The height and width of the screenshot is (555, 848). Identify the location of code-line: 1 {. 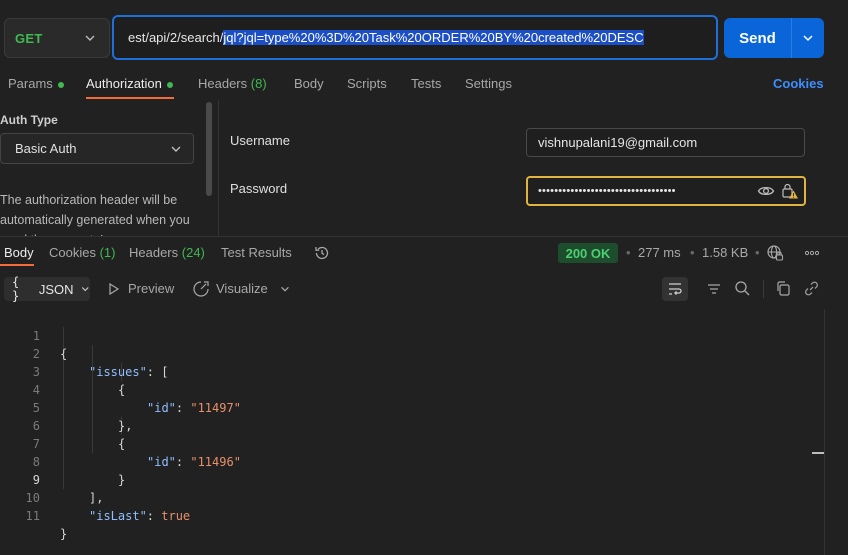
(405, 335).